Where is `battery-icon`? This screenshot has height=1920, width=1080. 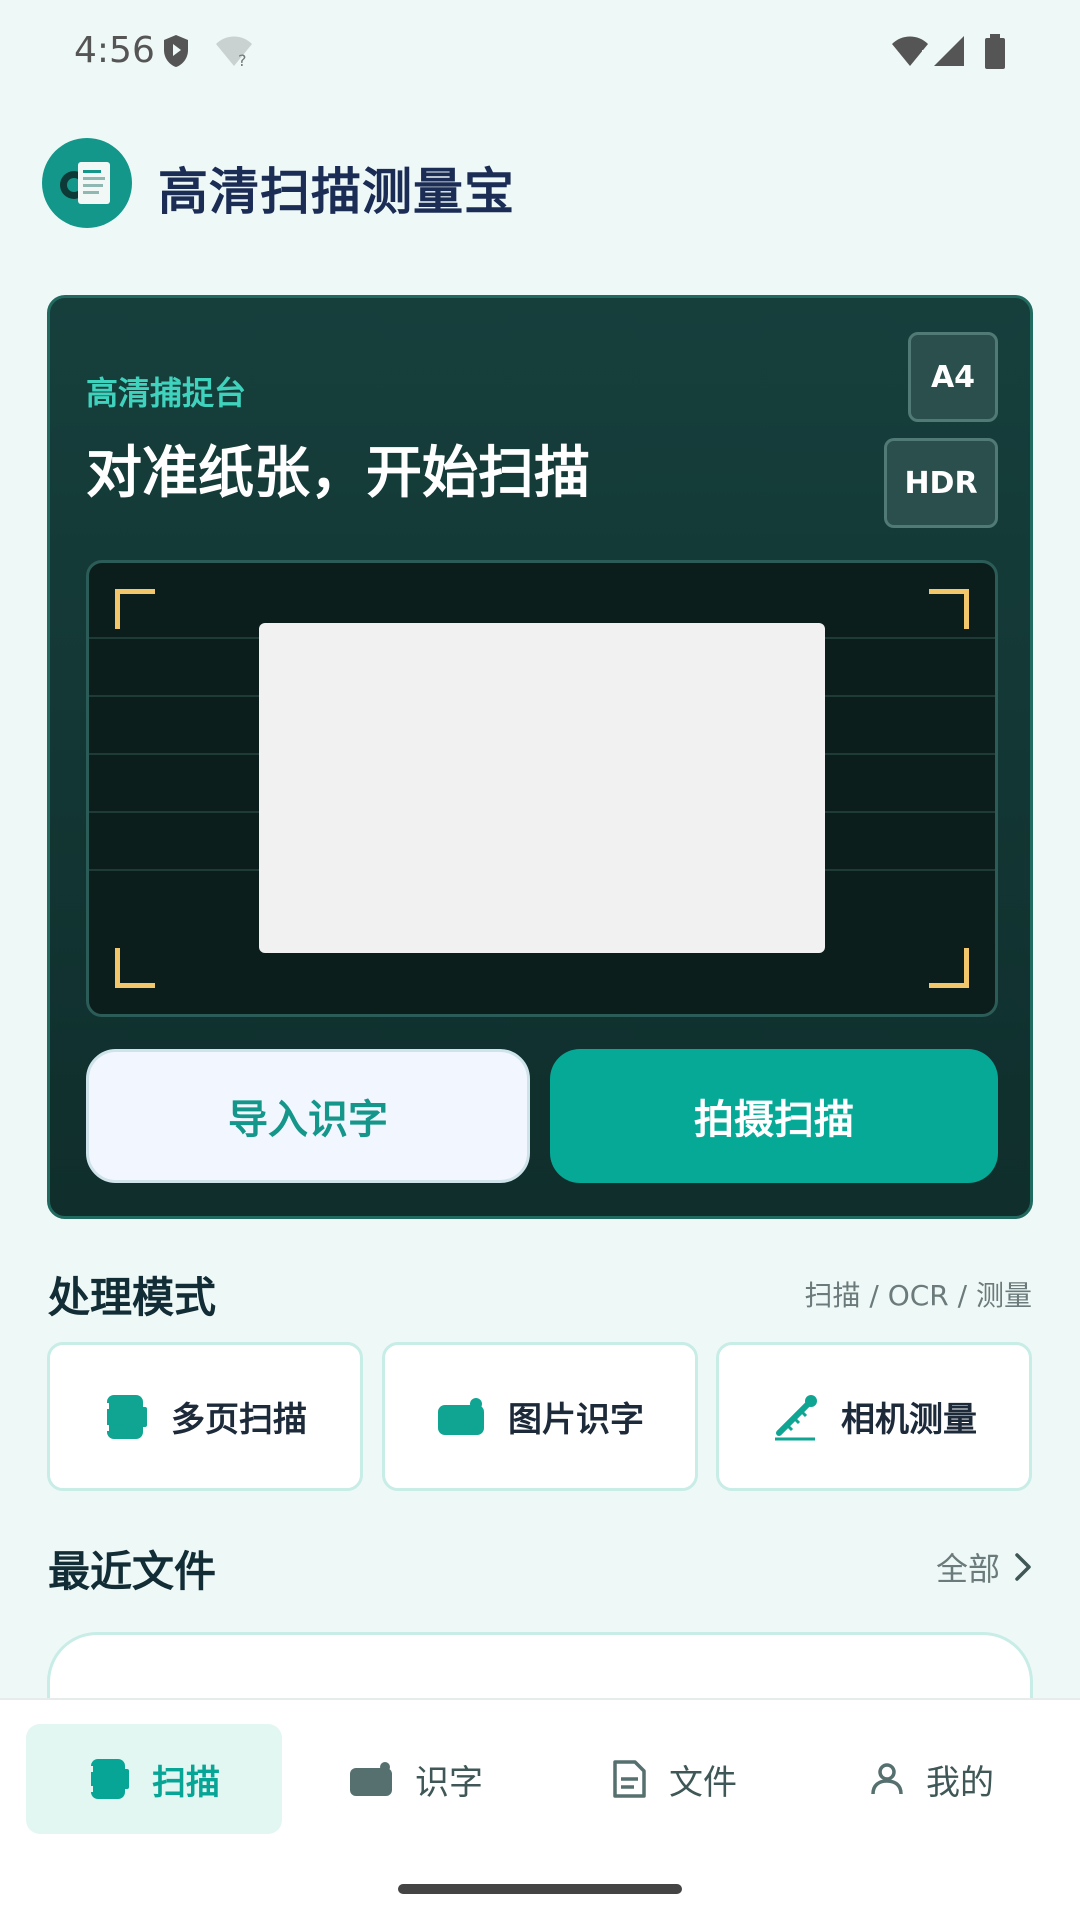 battery-icon is located at coordinates (995, 51).